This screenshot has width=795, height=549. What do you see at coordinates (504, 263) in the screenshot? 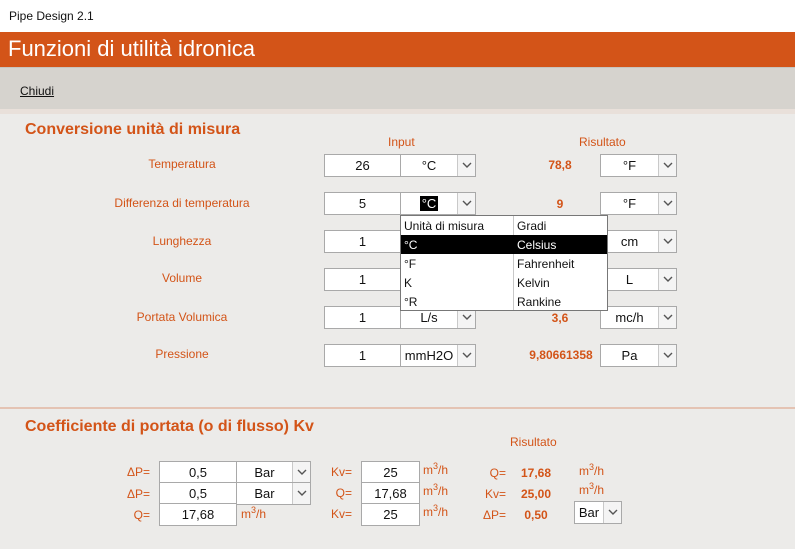
I see `dropdown-option-fahrenheit: °F Fahrenheit` at bounding box center [504, 263].